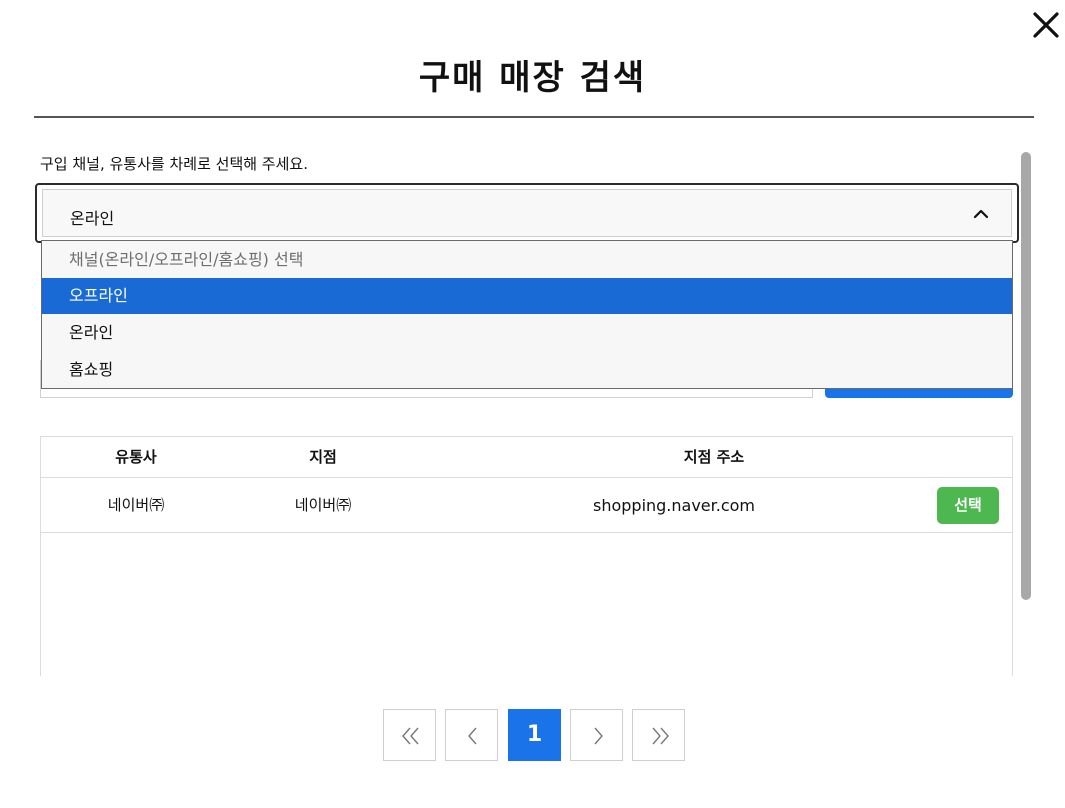 This screenshot has width=1065, height=808. I want to click on cell-address: shopping.naver.com, so click(674, 505).